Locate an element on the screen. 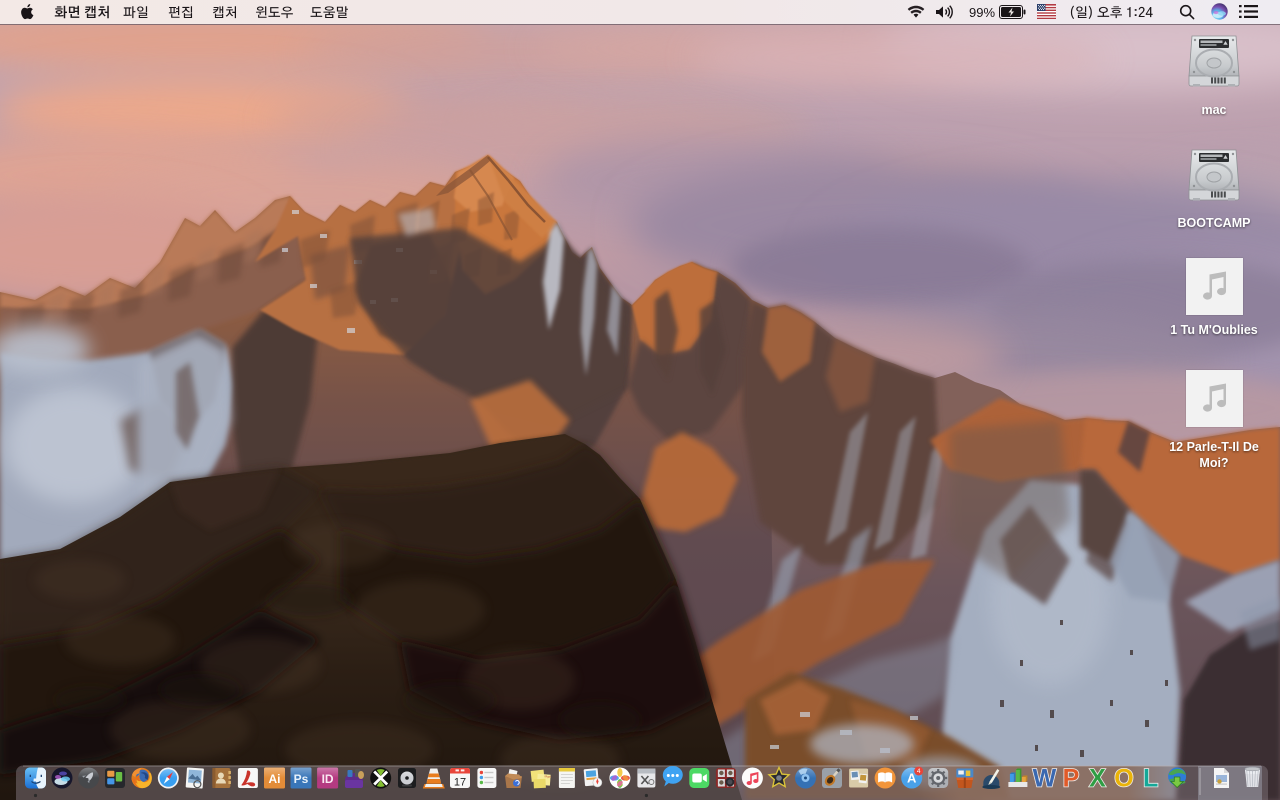 Image resolution: width=1280 pixels, height=800 pixels. svg-text: Ai is located at coordinates (275, 779).